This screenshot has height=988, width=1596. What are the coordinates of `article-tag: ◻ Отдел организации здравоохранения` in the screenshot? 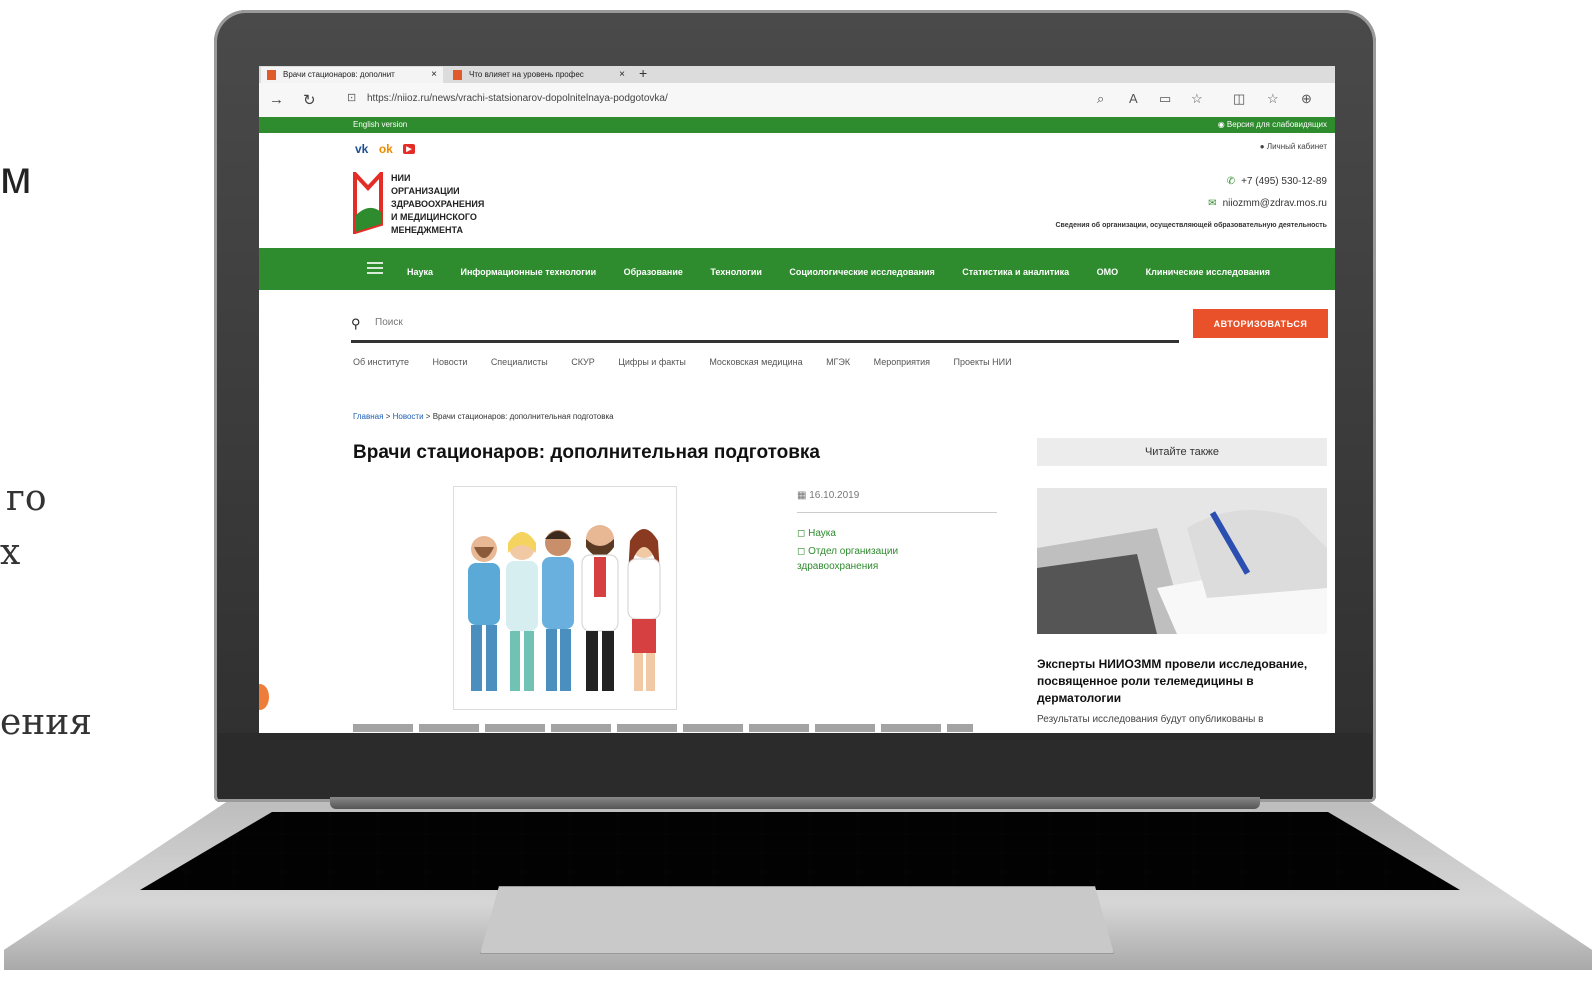 It's located at (872, 559).